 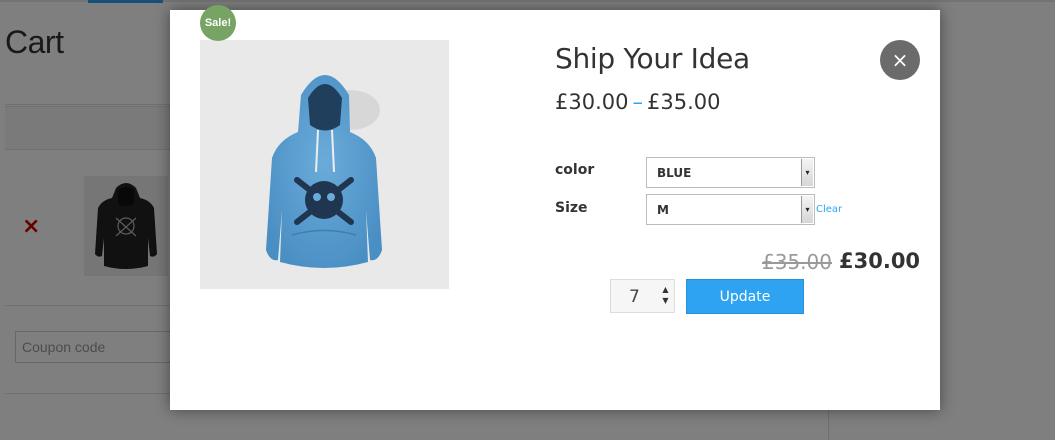 What do you see at coordinates (829, 209) in the screenshot?
I see `clear-selection-link: Clear` at bounding box center [829, 209].